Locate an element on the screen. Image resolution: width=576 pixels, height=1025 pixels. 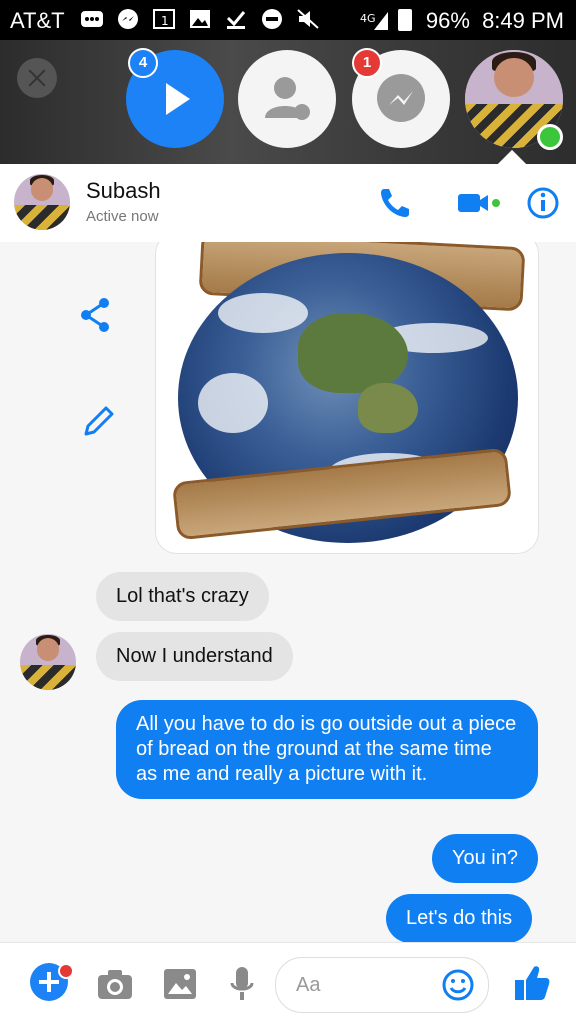
more-icon is located at coordinates (92, 19).